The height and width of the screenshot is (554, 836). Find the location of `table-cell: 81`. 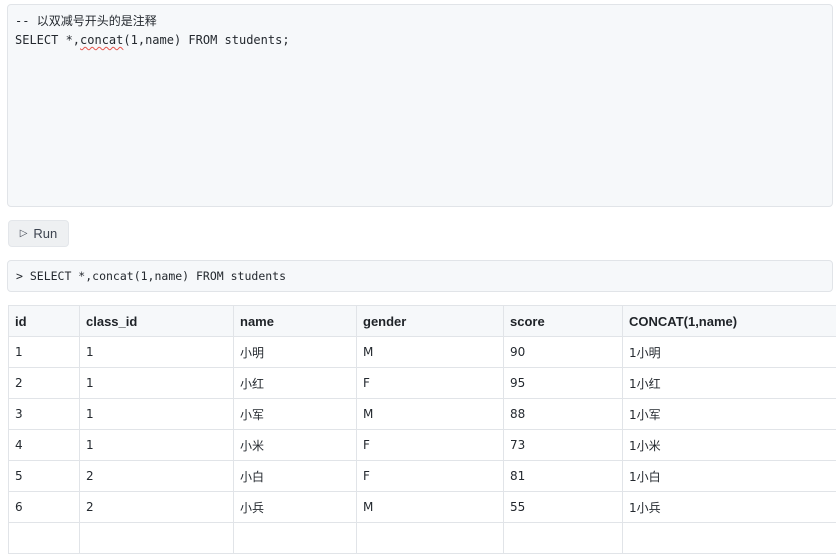

table-cell: 81 is located at coordinates (563, 476).